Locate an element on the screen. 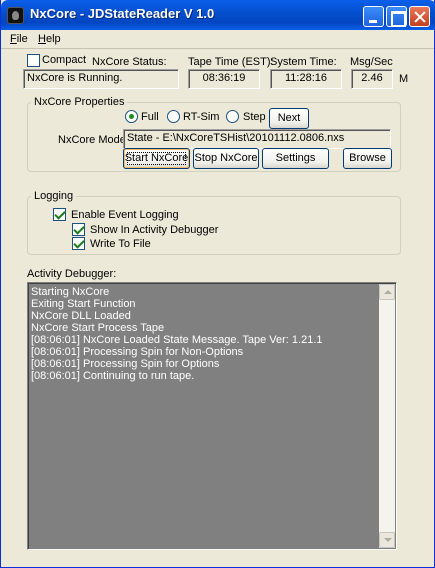 Image resolution: width=435 pixels, height=568 pixels. system-time-label: System Time: is located at coordinates (303, 62).